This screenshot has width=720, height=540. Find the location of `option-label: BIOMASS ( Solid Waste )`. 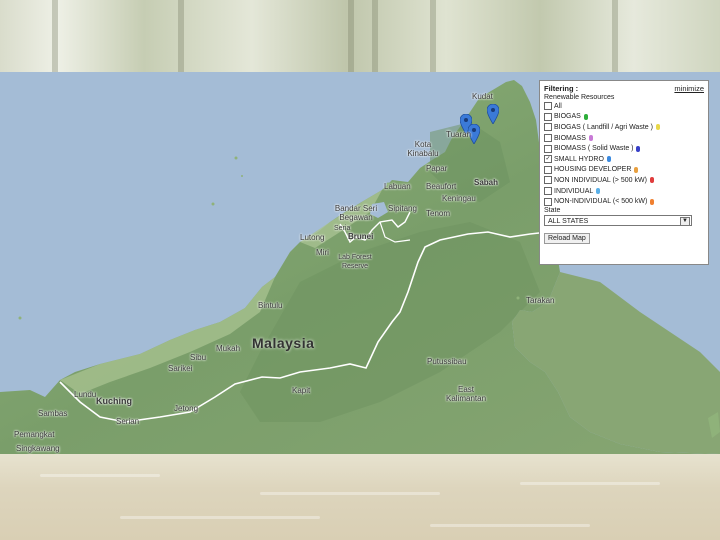

option-label: BIOMASS ( Solid Waste ) is located at coordinates (594, 149).